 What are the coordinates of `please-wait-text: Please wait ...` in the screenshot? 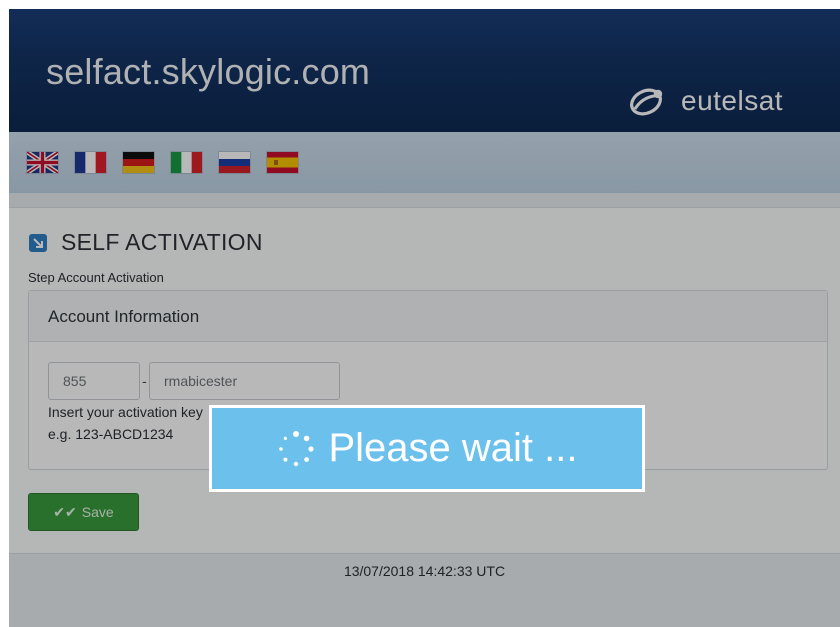 It's located at (453, 448).